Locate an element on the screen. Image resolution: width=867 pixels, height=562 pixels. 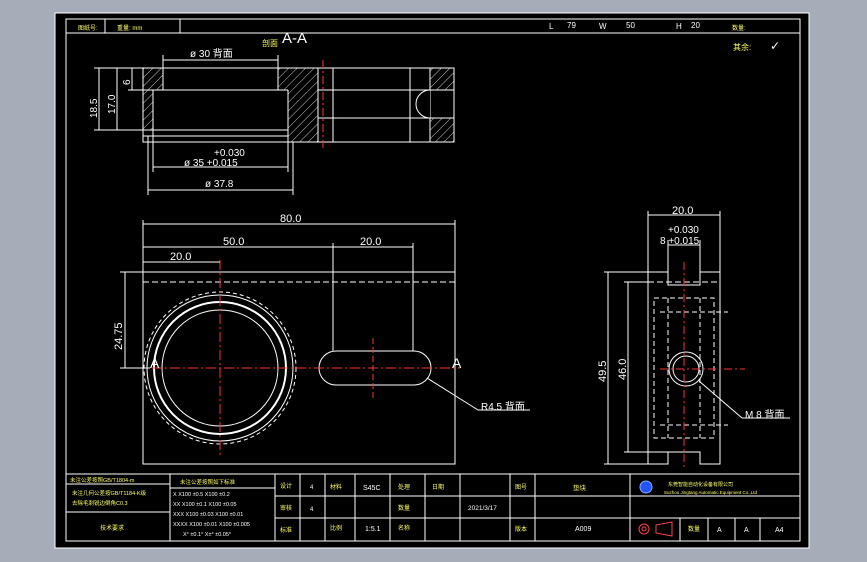
label-qty: 数量 is located at coordinates (404, 508).